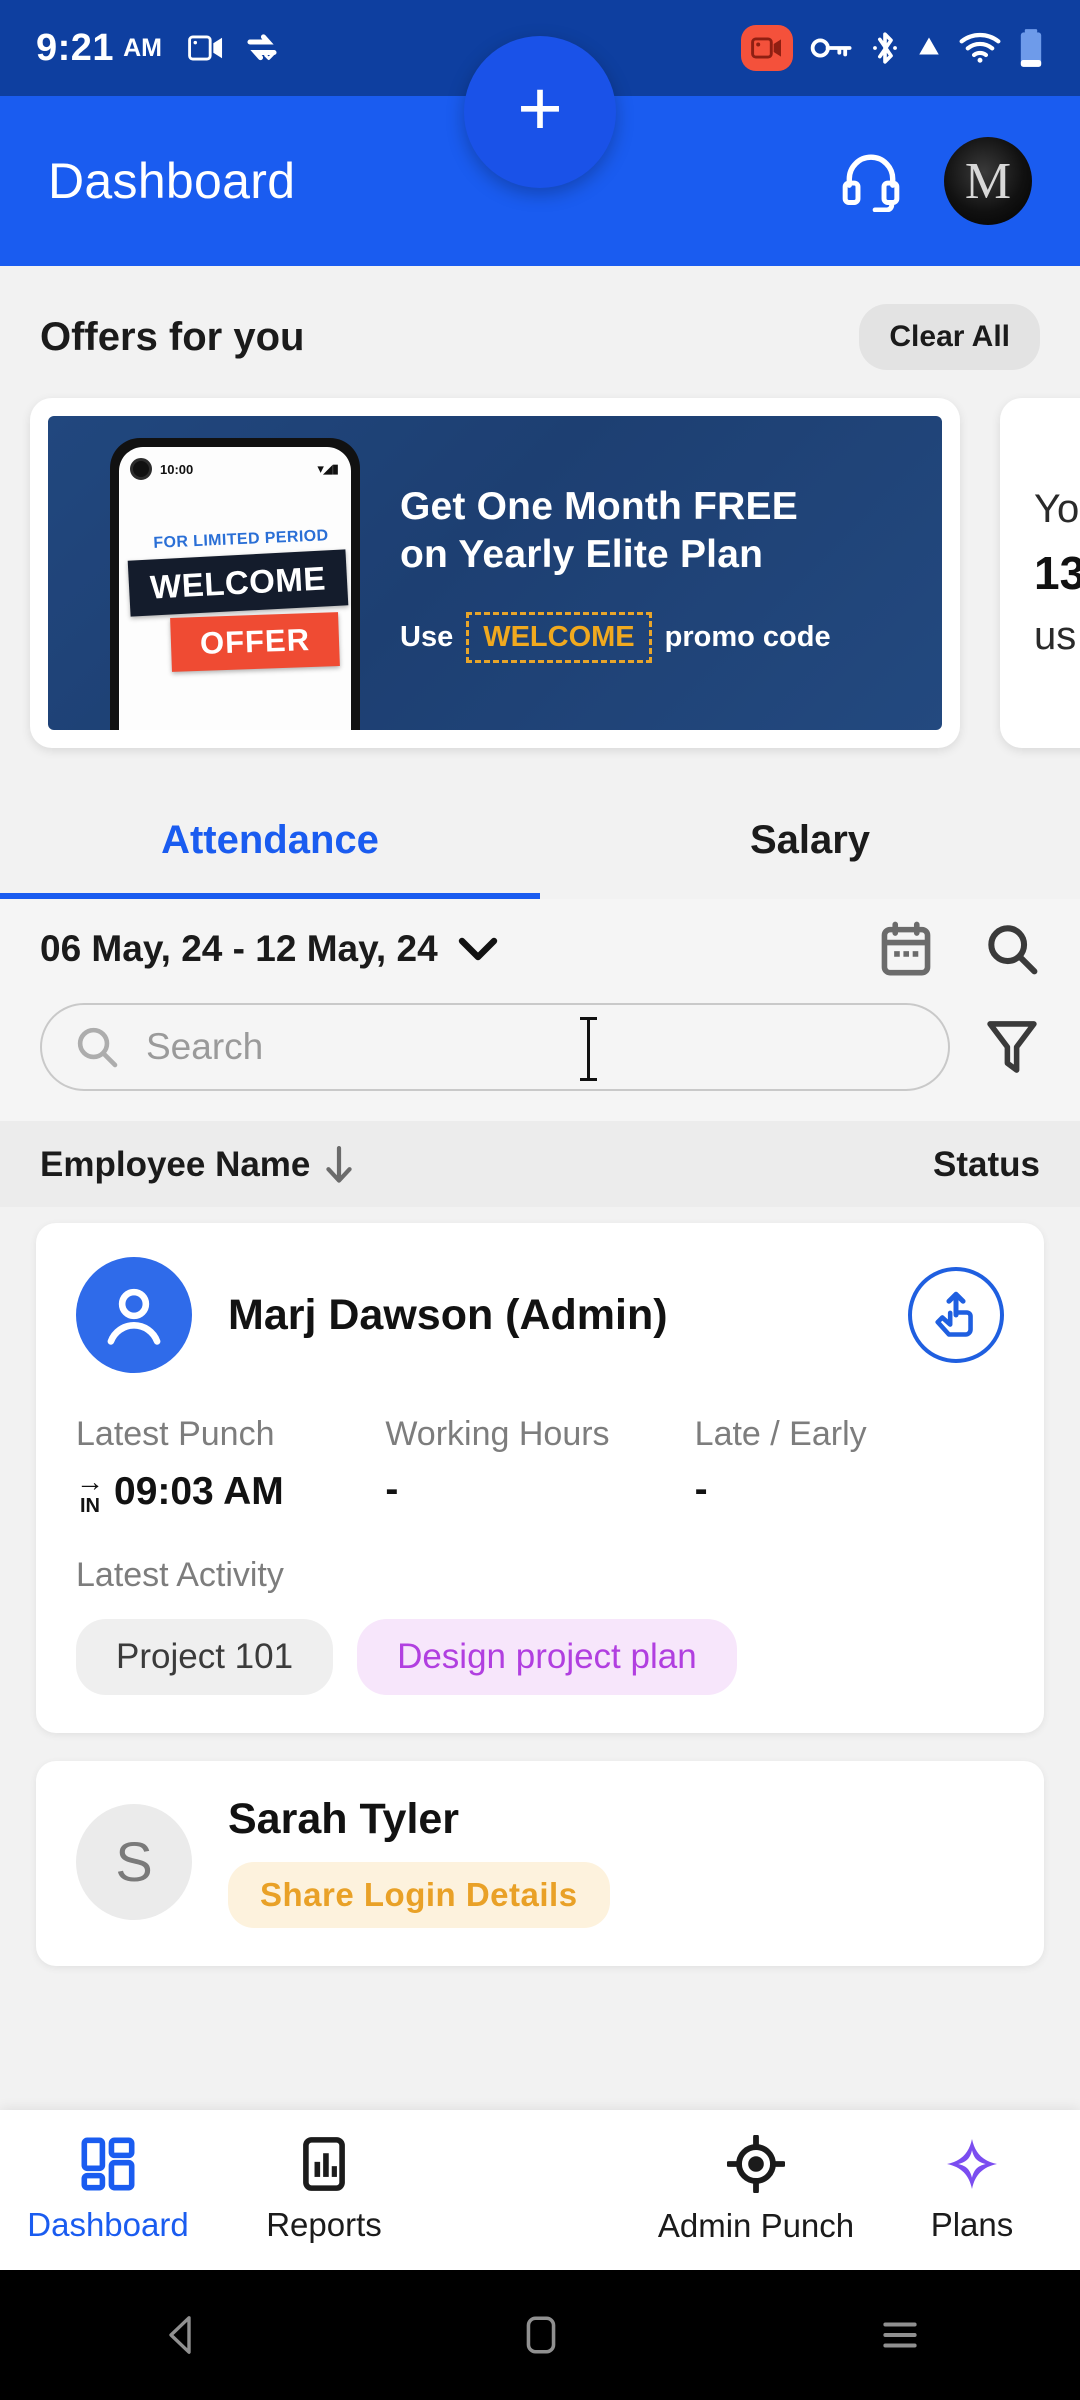 The width and height of the screenshot is (1080, 2400). I want to click on signal-icon, so click(929, 46).